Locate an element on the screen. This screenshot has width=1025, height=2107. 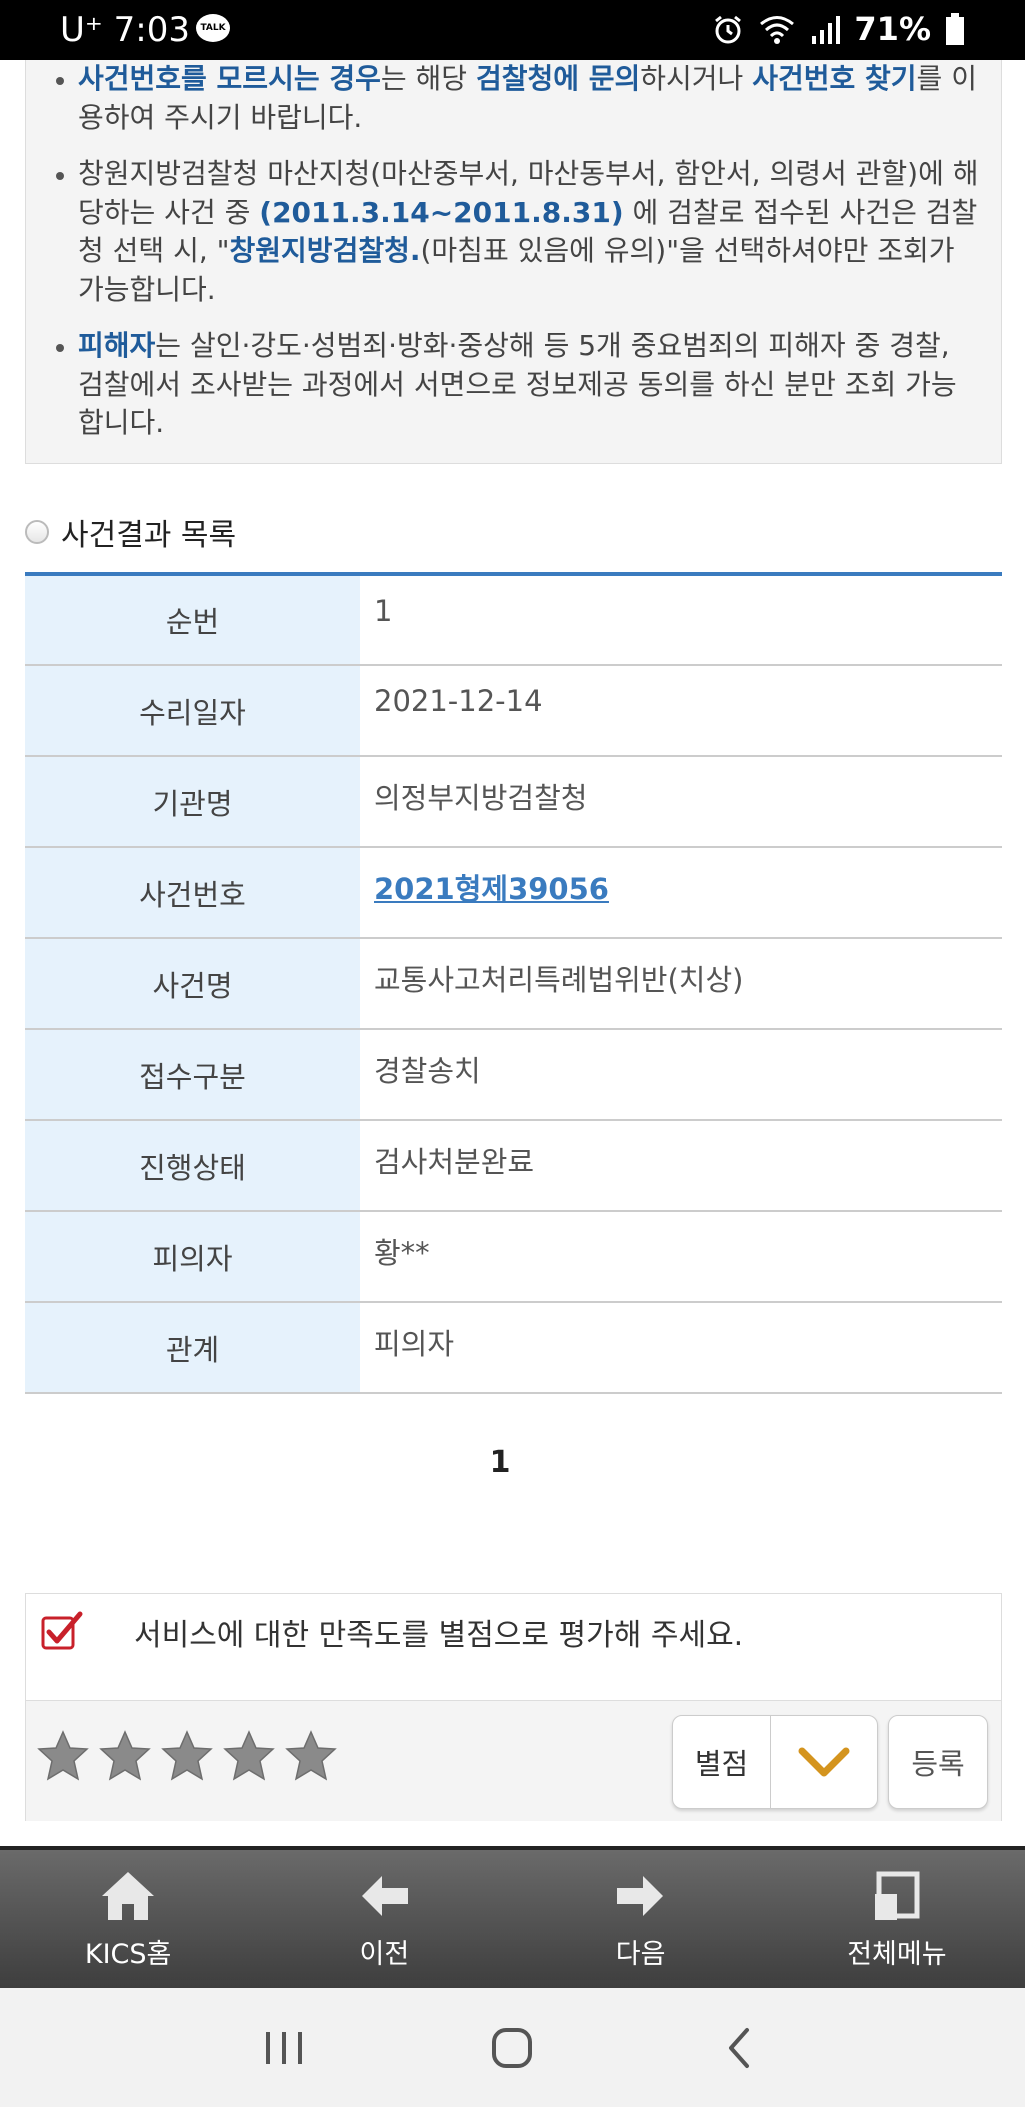
recent-apps-icon is located at coordinates (284, 2048).